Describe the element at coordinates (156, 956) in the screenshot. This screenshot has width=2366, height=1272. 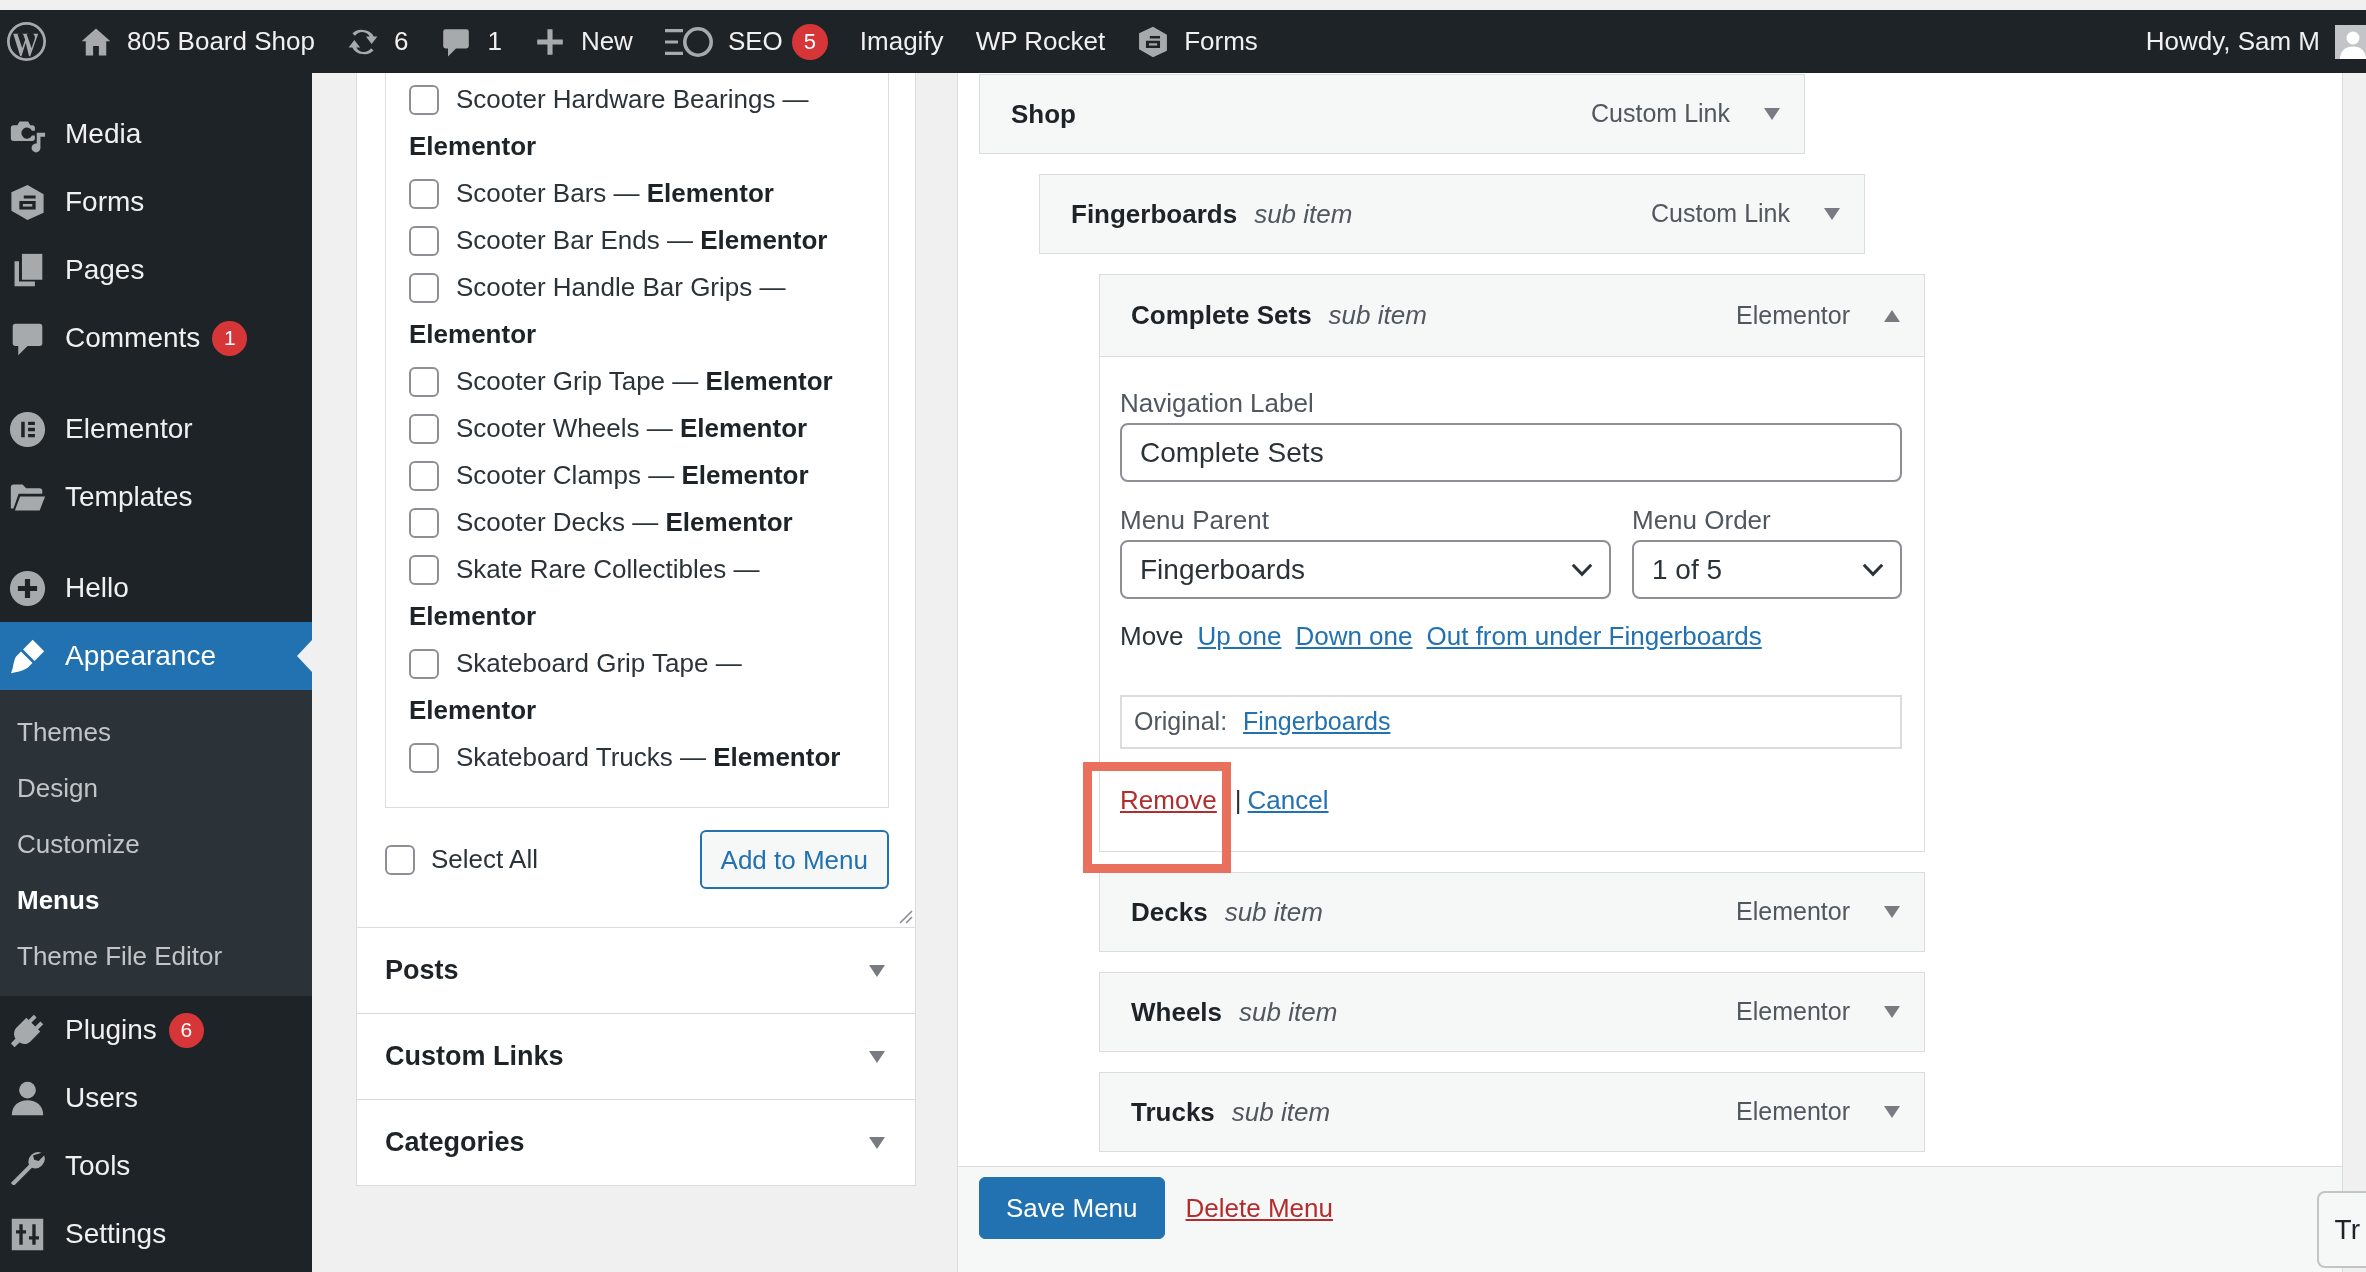
I see `submenu-item: Theme File Editor` at that location.